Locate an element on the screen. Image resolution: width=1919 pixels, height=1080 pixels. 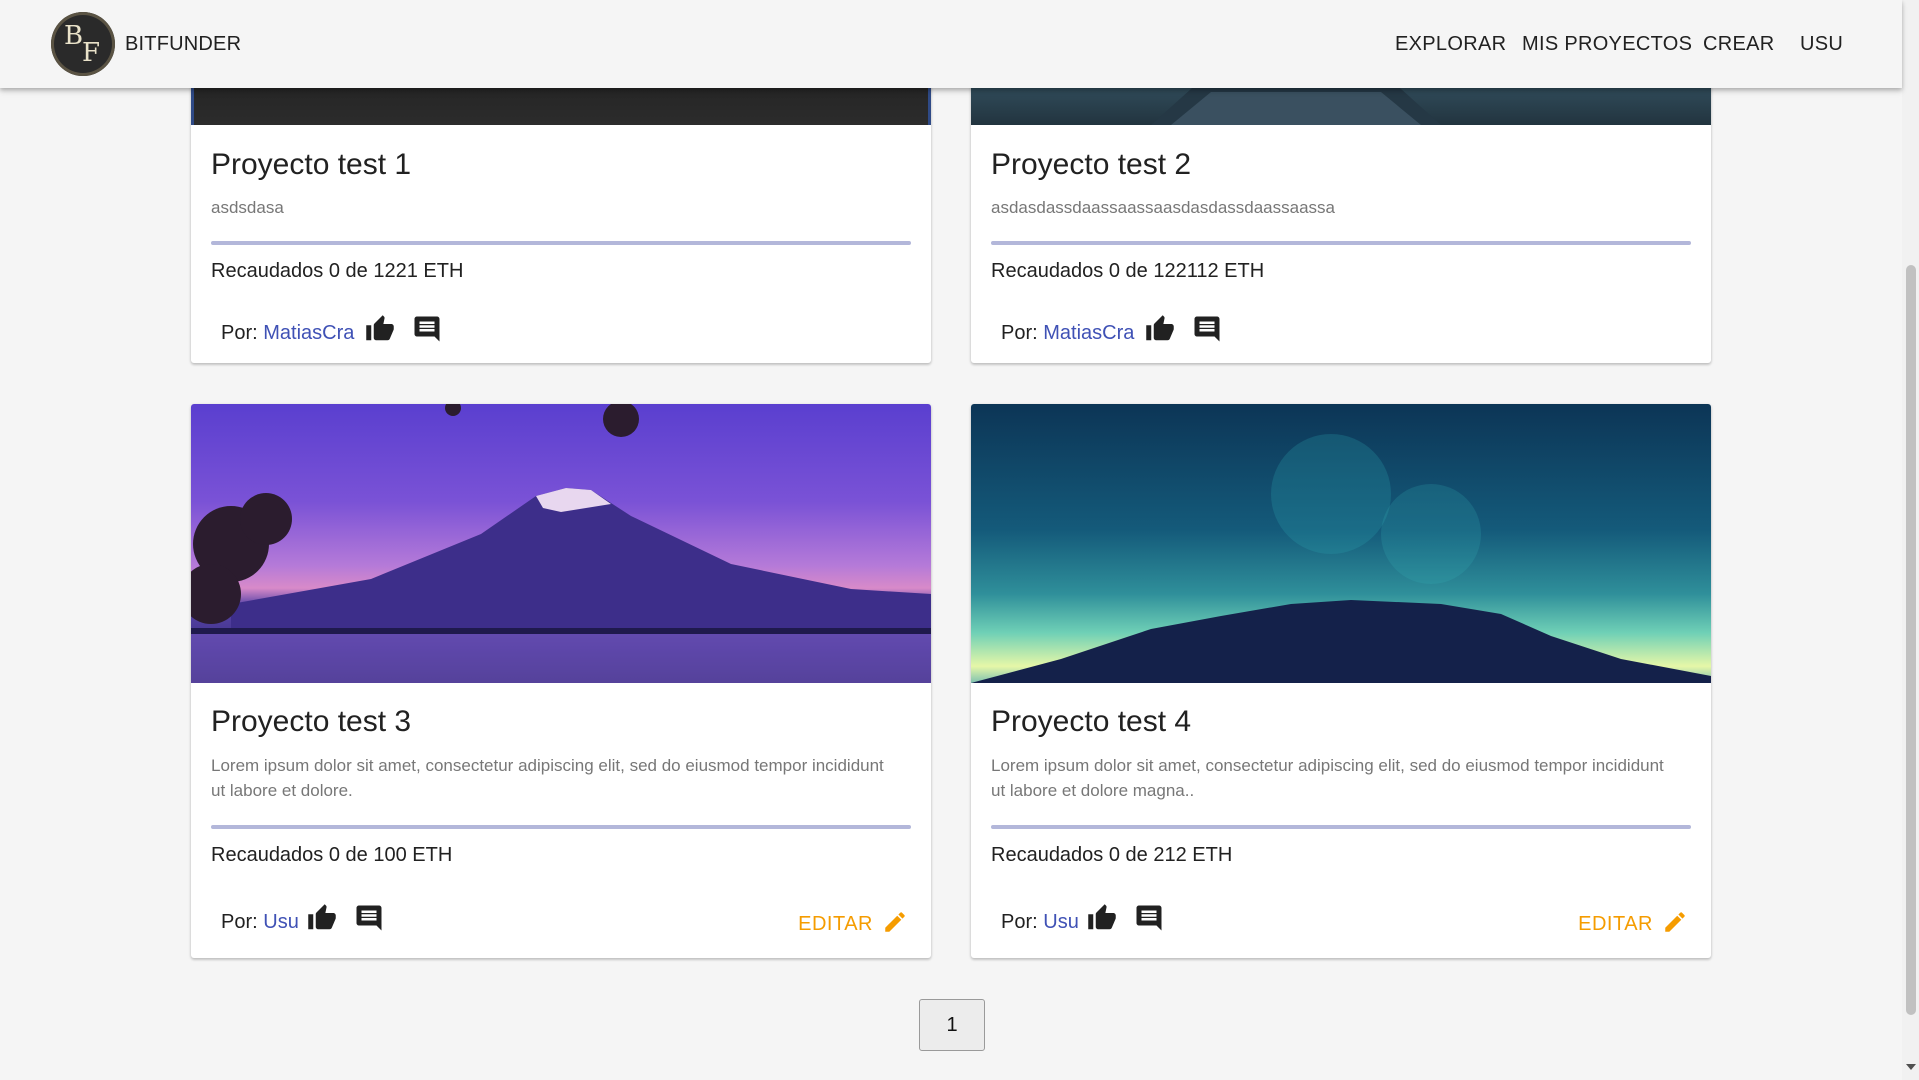
project-title: Proyecto test 3 is located at coordinates (311, 722).